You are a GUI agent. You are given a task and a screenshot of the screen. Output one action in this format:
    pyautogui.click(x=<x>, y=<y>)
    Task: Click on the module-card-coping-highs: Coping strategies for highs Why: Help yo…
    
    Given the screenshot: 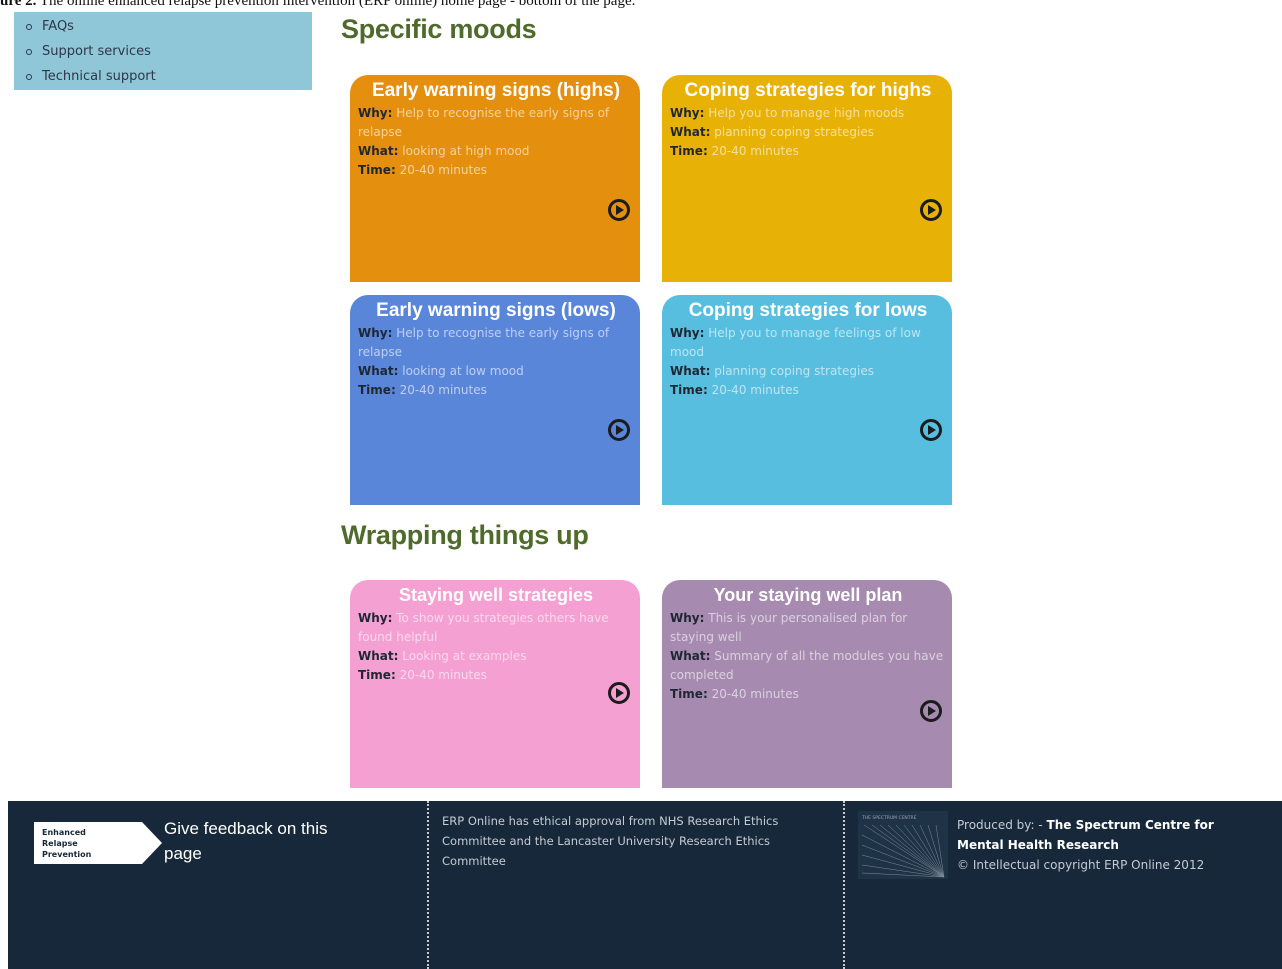 What is the action you would take?
    pyautogui.click(x=807, y=178)
    